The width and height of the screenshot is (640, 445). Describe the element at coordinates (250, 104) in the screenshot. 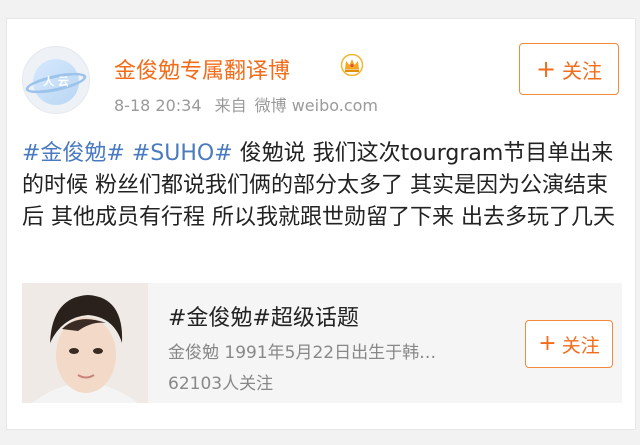

I see `post-meta: 8-18 20:34 来自 微博 weibo.com` at that location.